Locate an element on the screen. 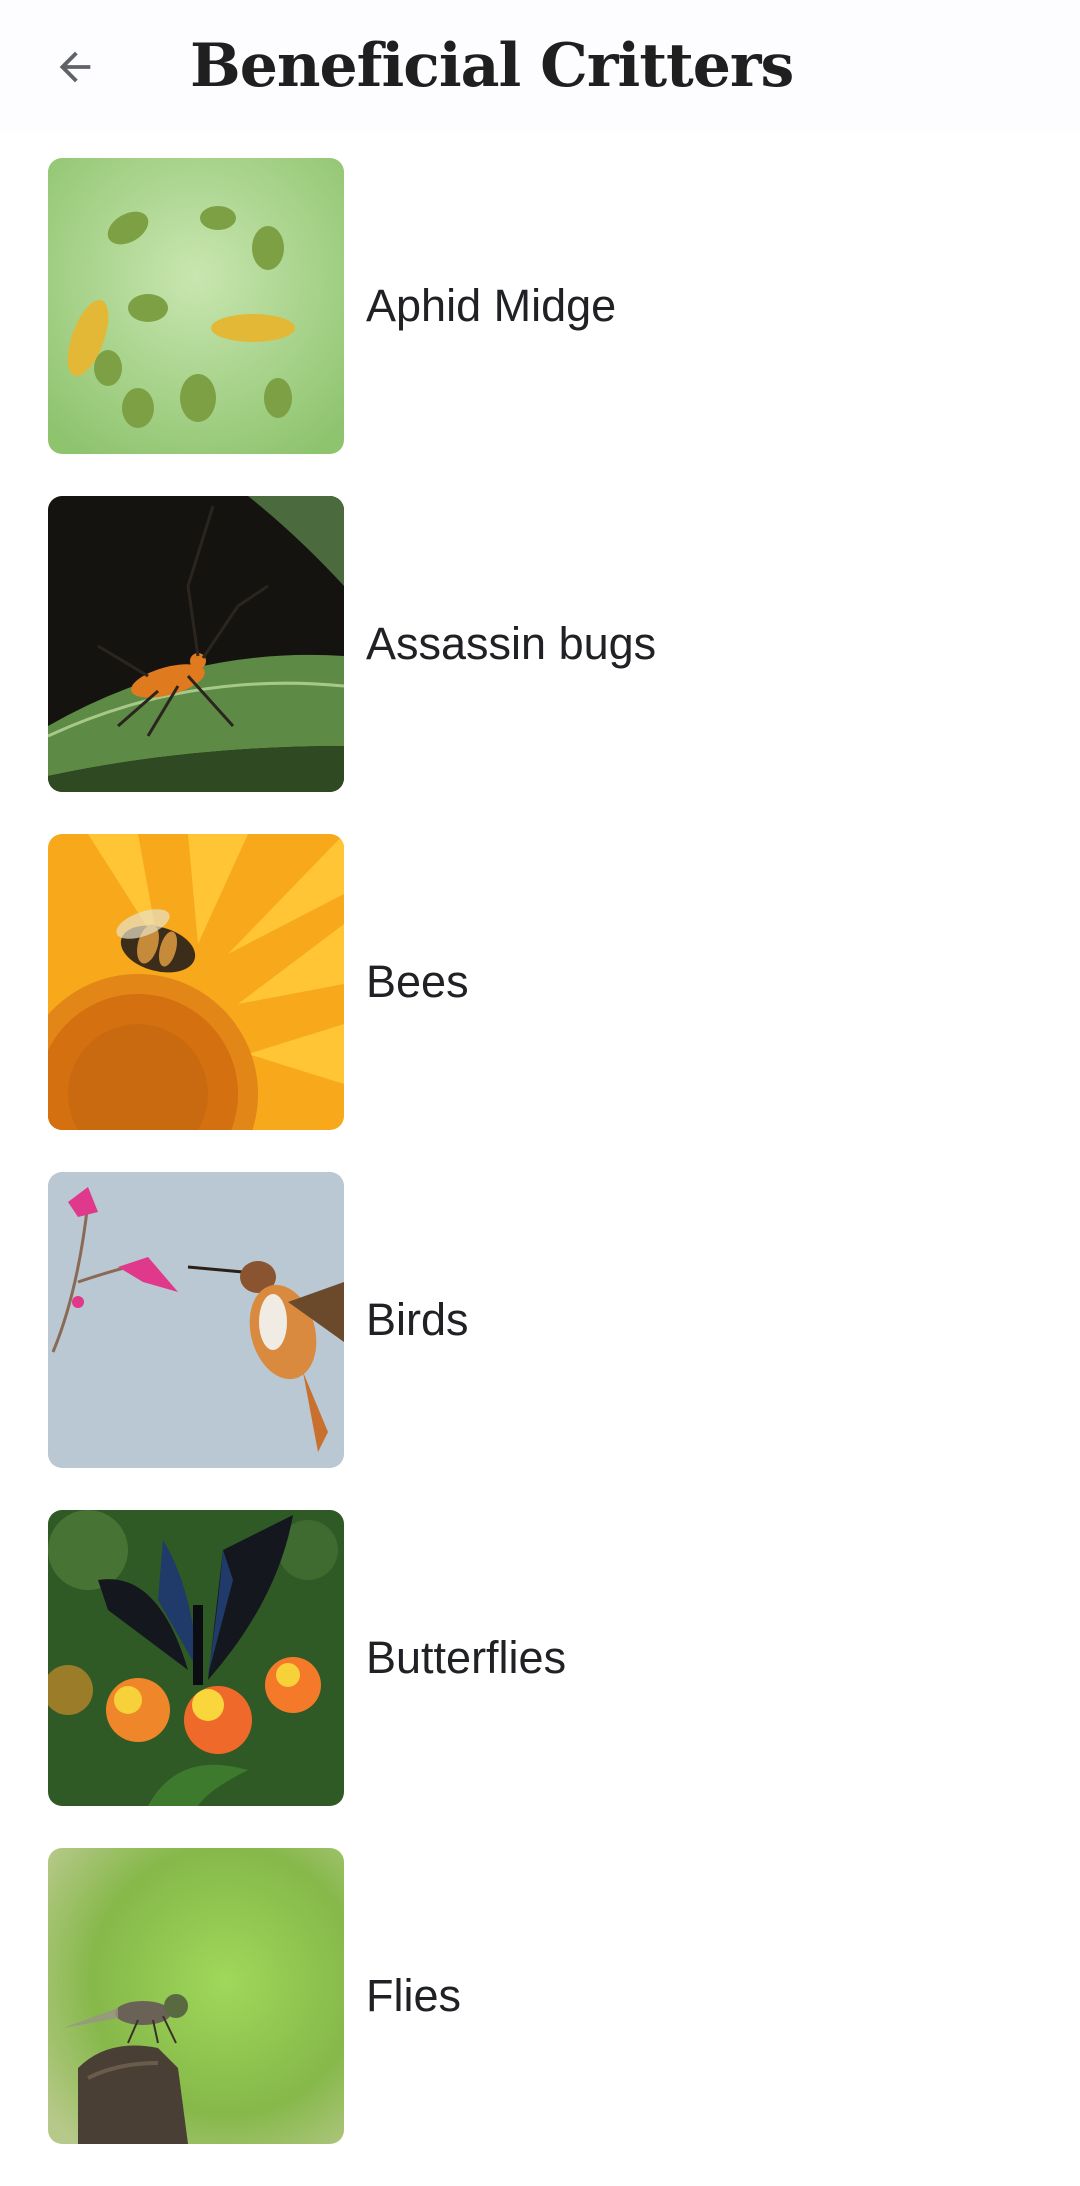 This screenshot has height=2186, width=1080. bee-on-sunflower-photo is located at coordinates (196, 982).